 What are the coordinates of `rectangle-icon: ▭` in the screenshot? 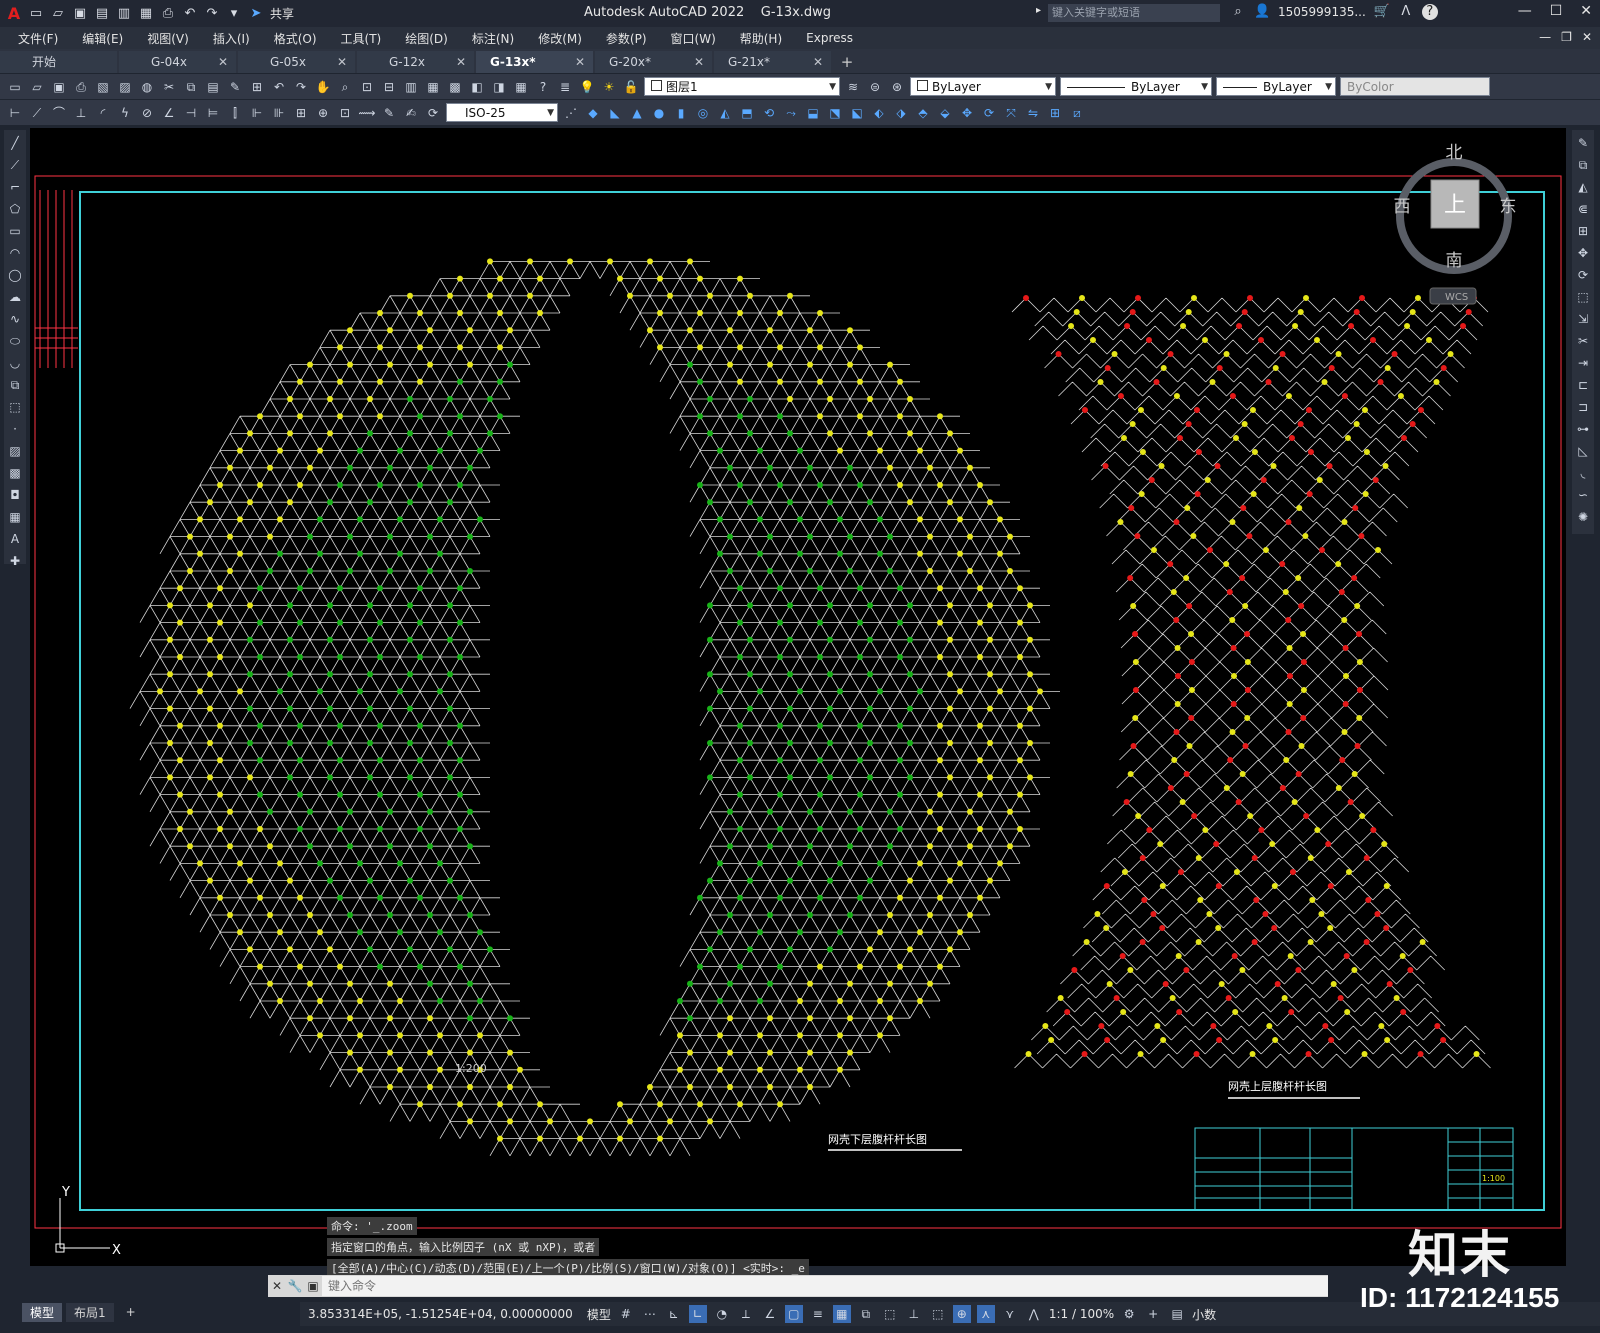 It's located at (15, 231).